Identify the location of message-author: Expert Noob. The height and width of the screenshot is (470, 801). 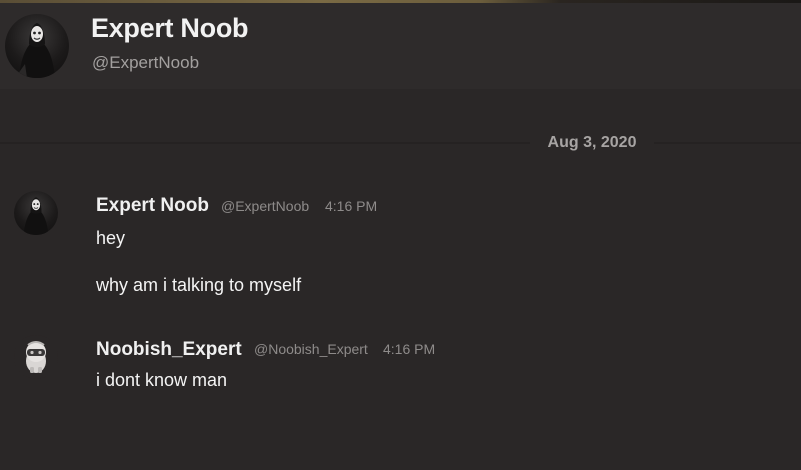
(152, 206).